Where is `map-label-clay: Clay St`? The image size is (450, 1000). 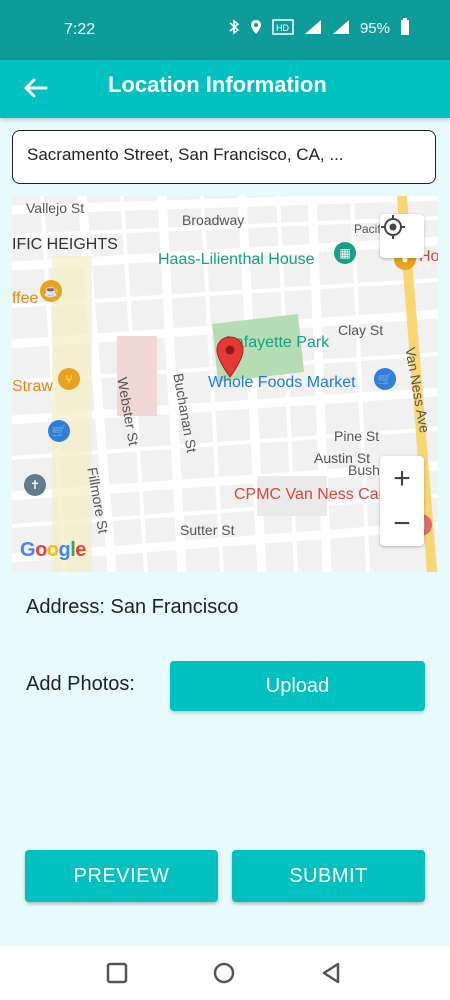 map-label-clay: Clay St is located at coordinates (361, 330).